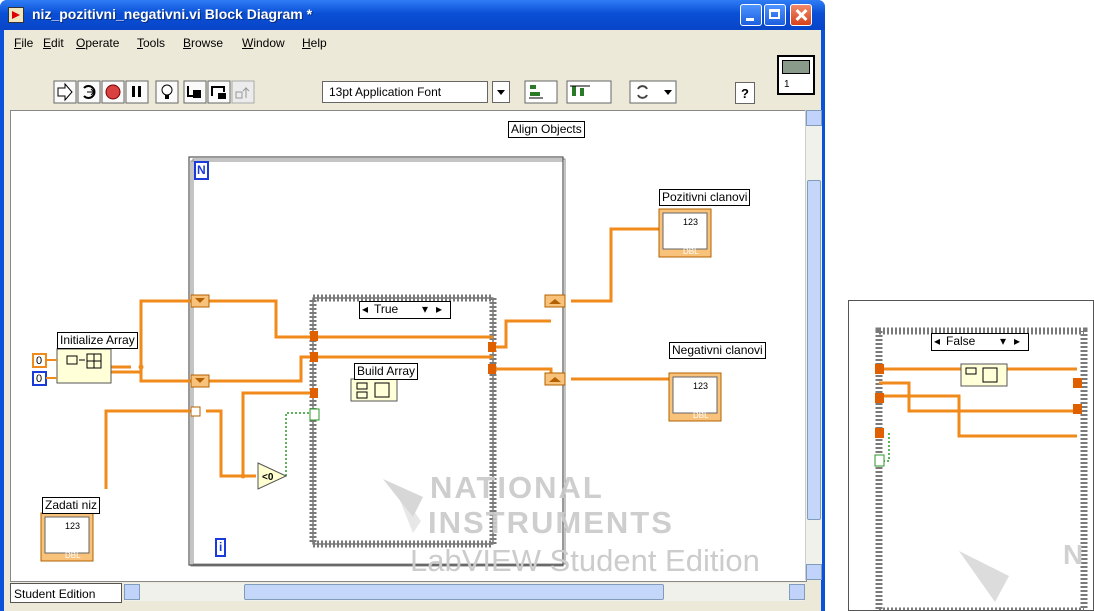 This screenshot has width=1094, height=611. Describe the element at coordinates (797, 592) in the screenshot. I see `scroll-right-icon` at that location.